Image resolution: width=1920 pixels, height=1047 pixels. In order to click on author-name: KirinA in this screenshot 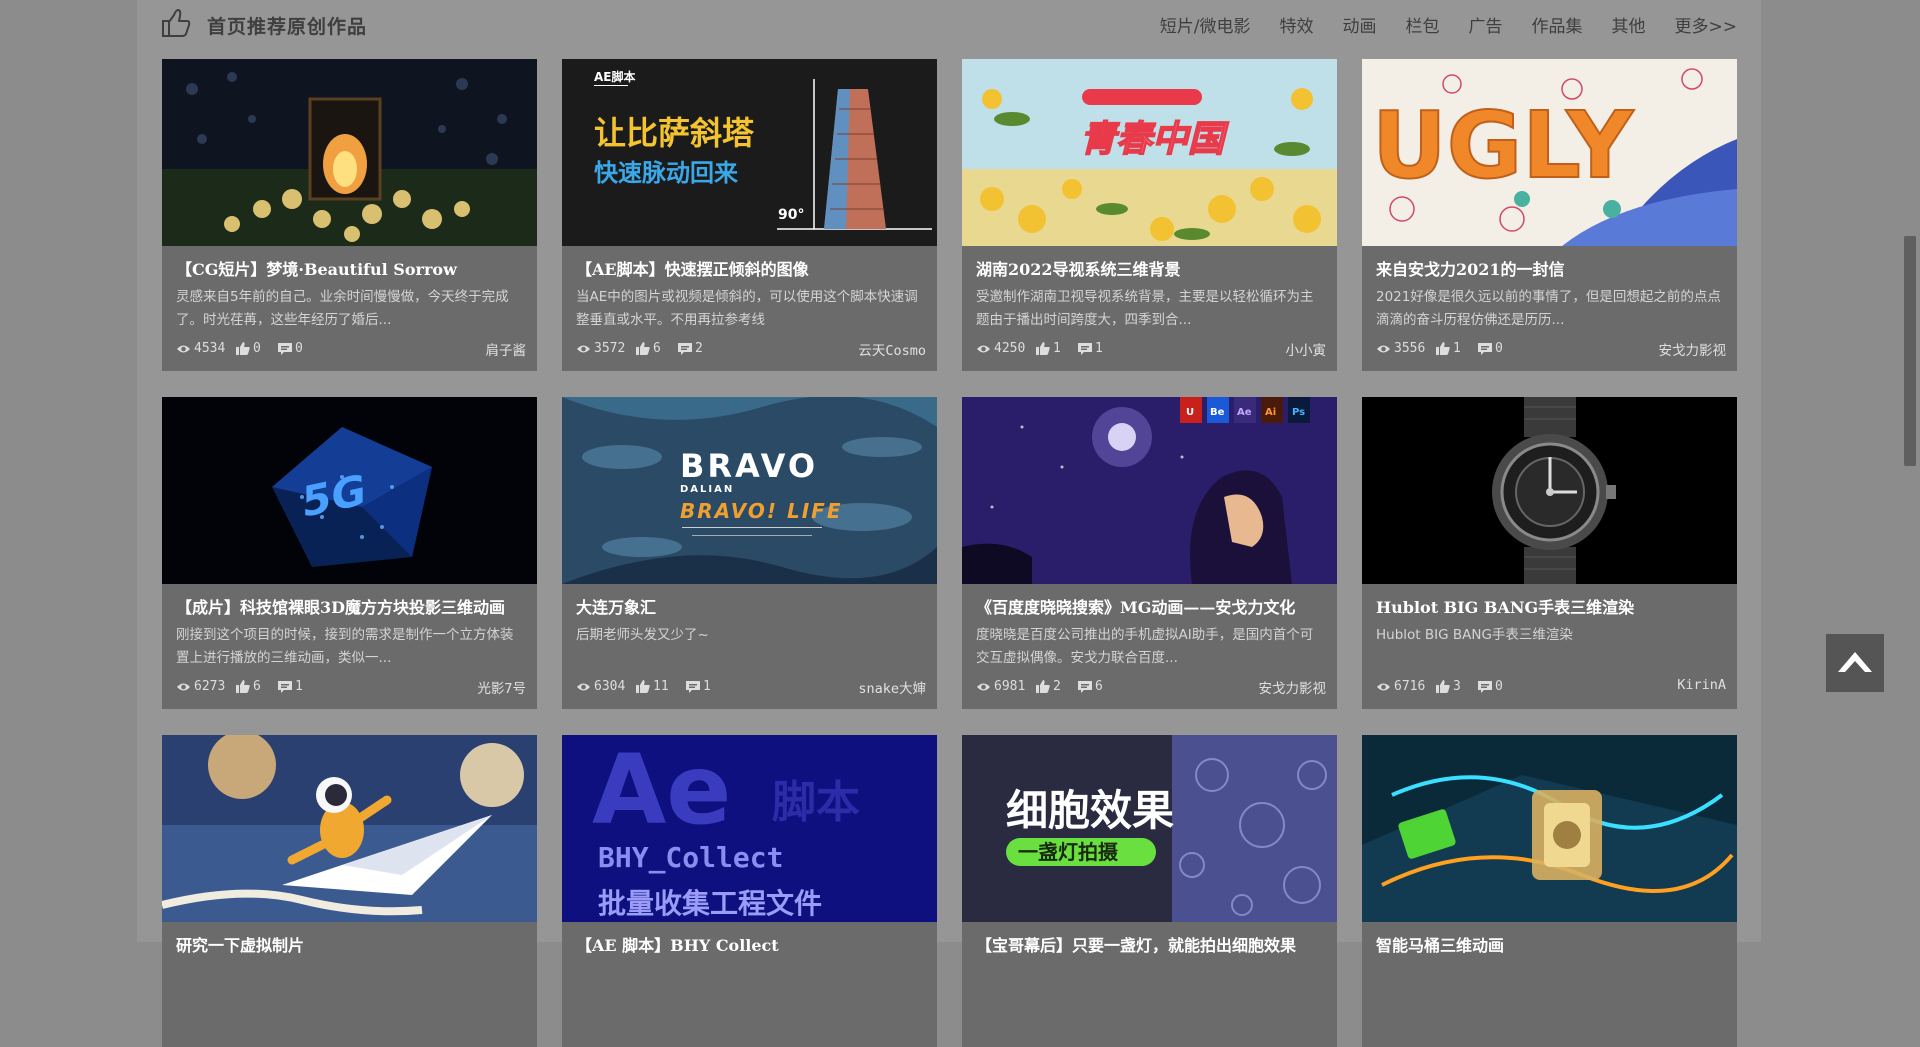, I will do `click(1701, 685)`.